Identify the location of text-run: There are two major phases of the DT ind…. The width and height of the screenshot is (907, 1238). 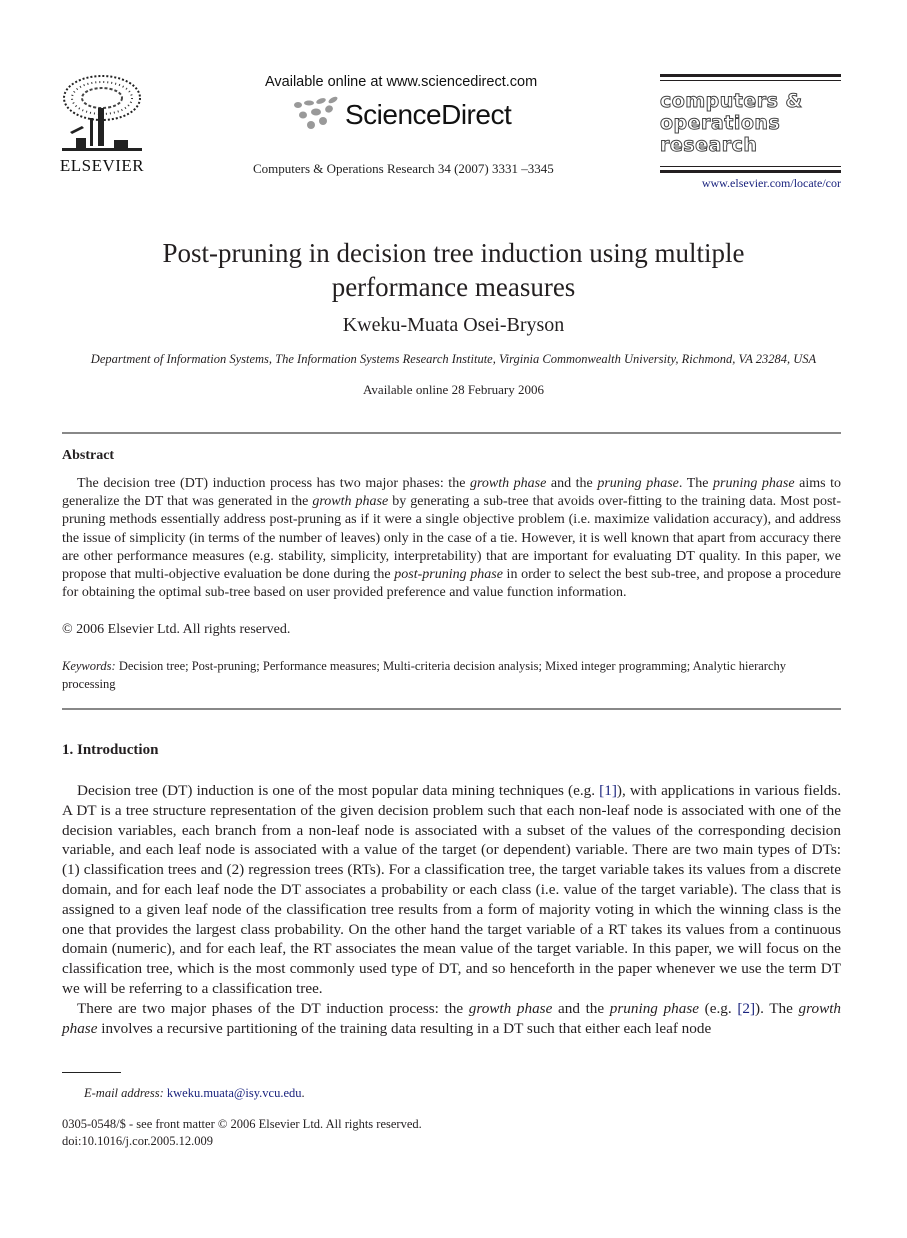
(273, 1008).